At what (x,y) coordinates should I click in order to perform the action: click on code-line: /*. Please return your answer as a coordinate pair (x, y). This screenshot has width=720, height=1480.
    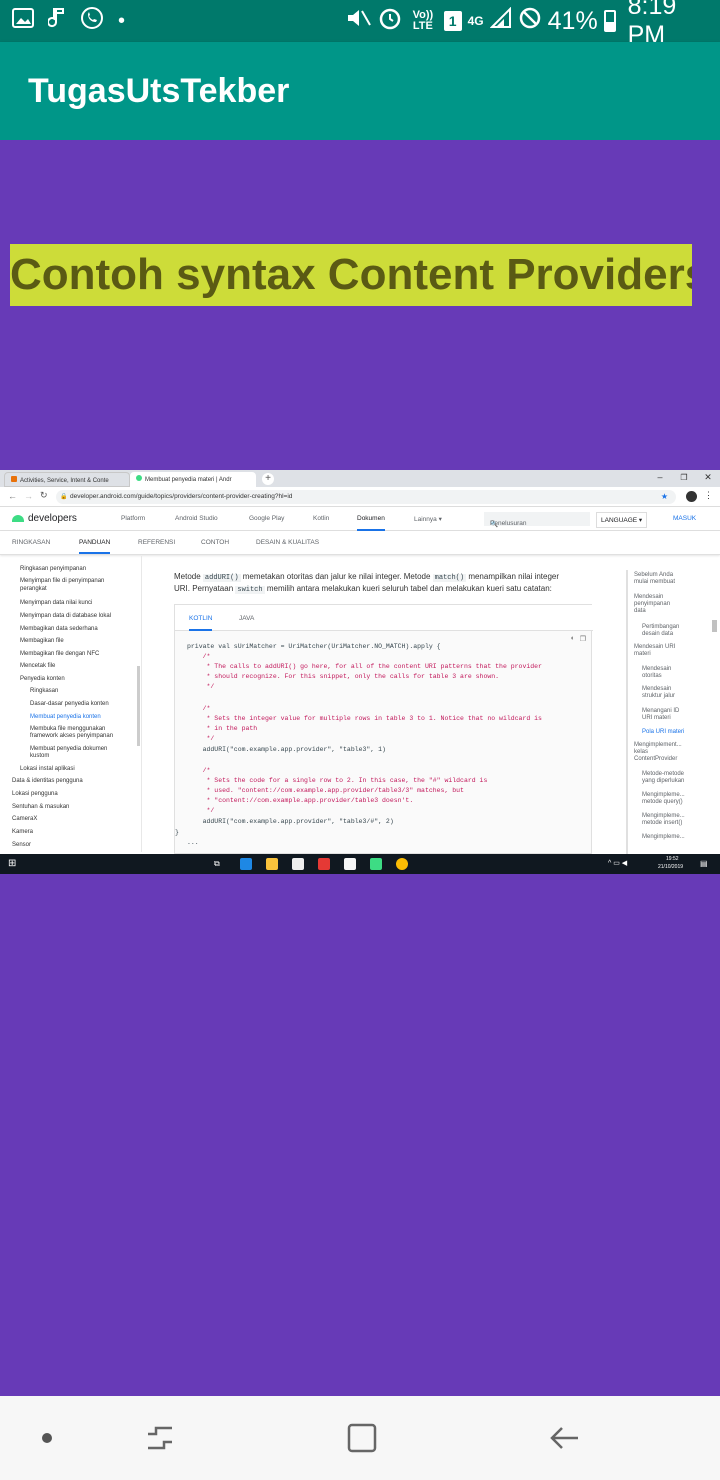
    Looking at the image, I should click on (199, 770).